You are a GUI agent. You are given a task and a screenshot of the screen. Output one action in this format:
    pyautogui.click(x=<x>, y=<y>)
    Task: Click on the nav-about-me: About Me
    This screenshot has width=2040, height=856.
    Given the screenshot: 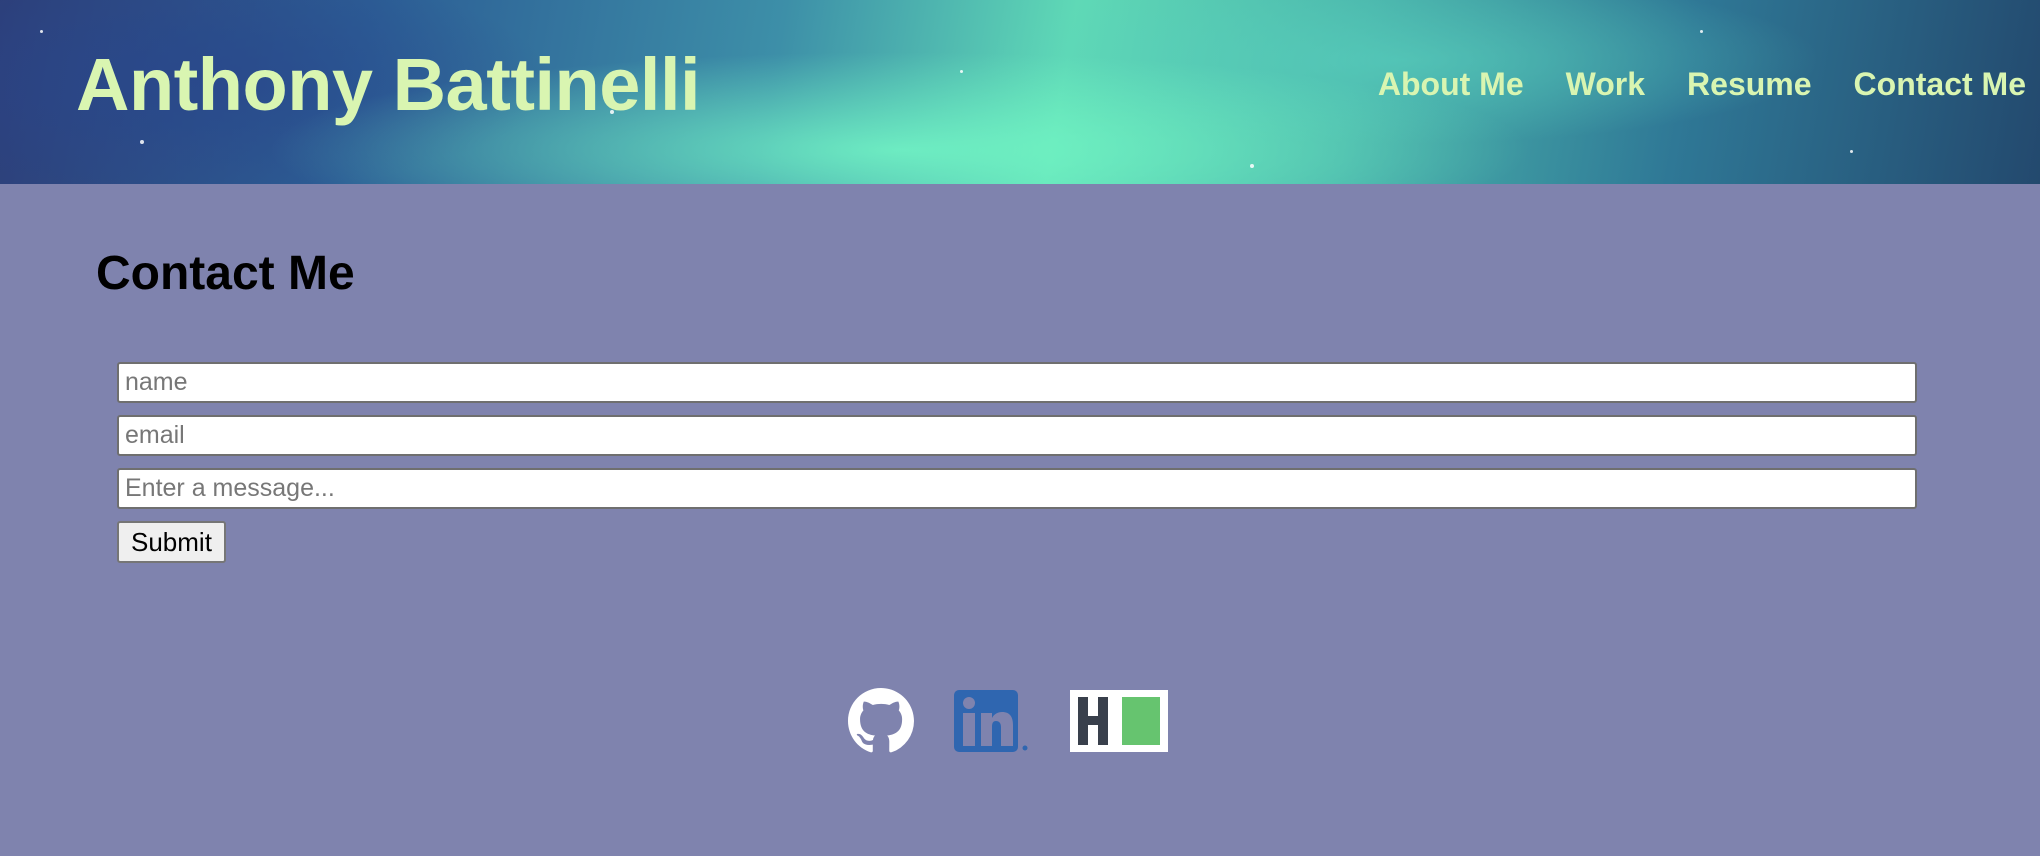 What is the action you would take?
    pyautogui.click(x=1451, y=84)
    